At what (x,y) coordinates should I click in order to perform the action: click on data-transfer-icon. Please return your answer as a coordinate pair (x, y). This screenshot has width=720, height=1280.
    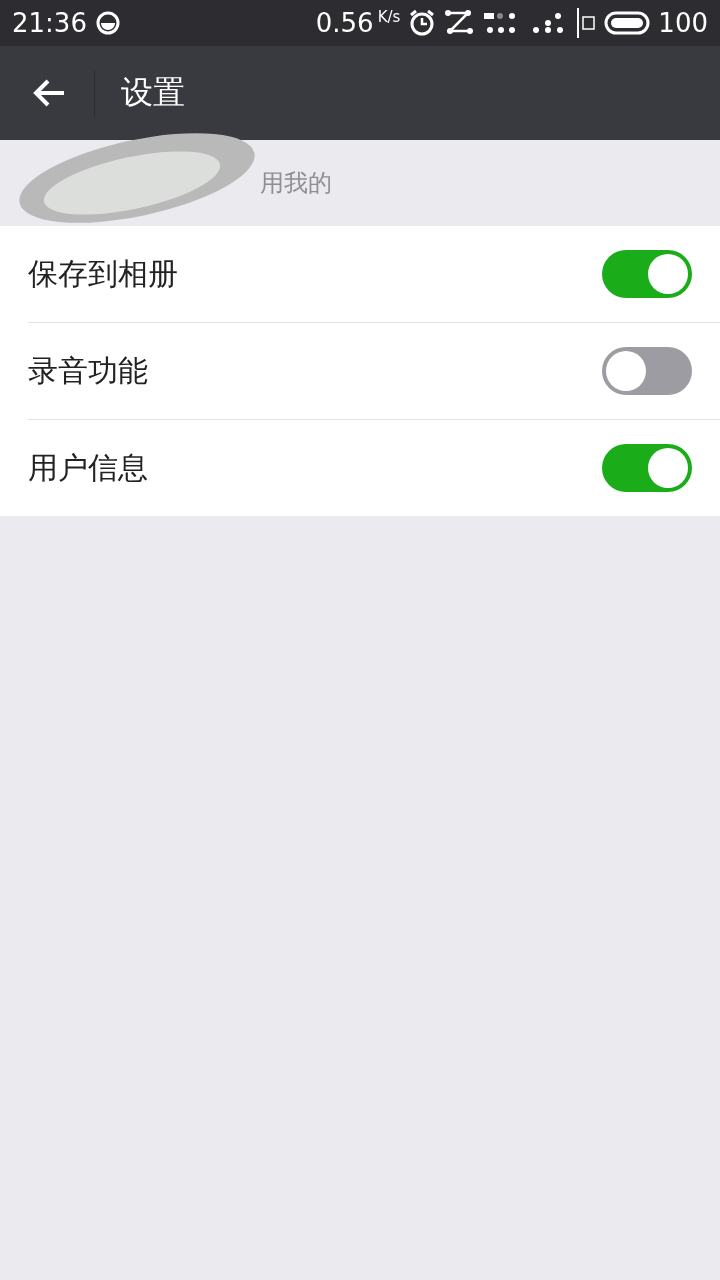
    Looking at the image, I should click on (459, 23).